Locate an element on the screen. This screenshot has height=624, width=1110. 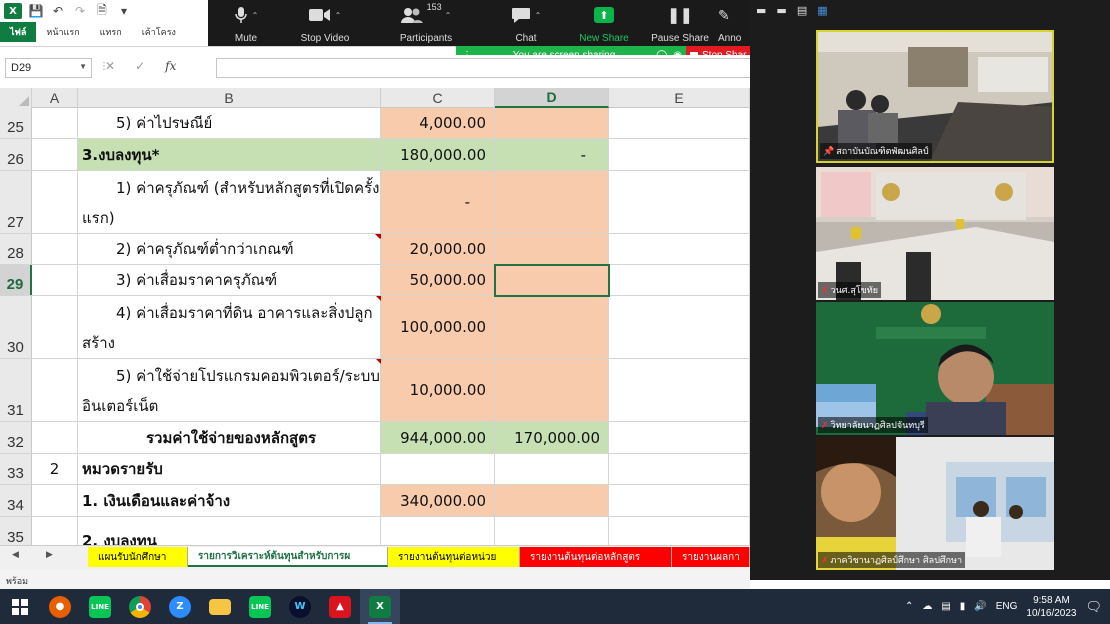
column-header-d: D is located at coordinates (552, 98).